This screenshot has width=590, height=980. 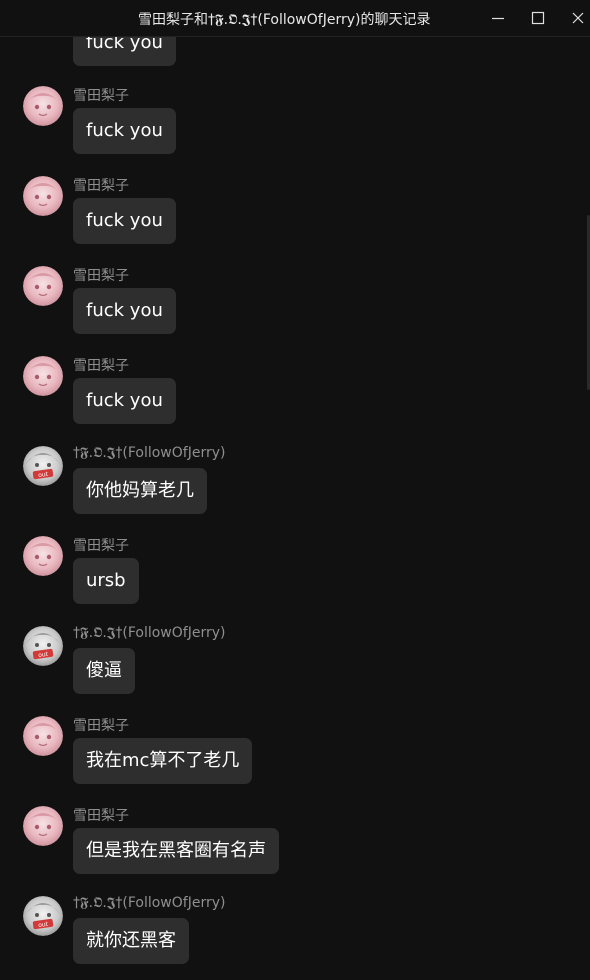 I want to click on close-icon, so click(x=578, y=18).